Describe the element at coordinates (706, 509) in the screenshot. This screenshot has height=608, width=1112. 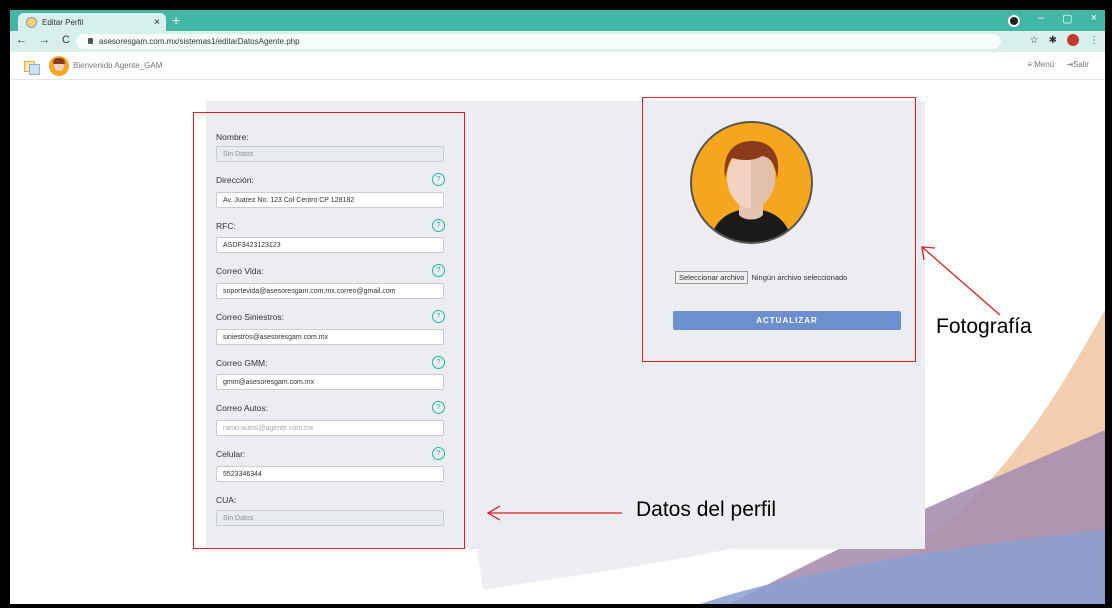
I see `profile-annotation-label: Datos del perfil` at that location.